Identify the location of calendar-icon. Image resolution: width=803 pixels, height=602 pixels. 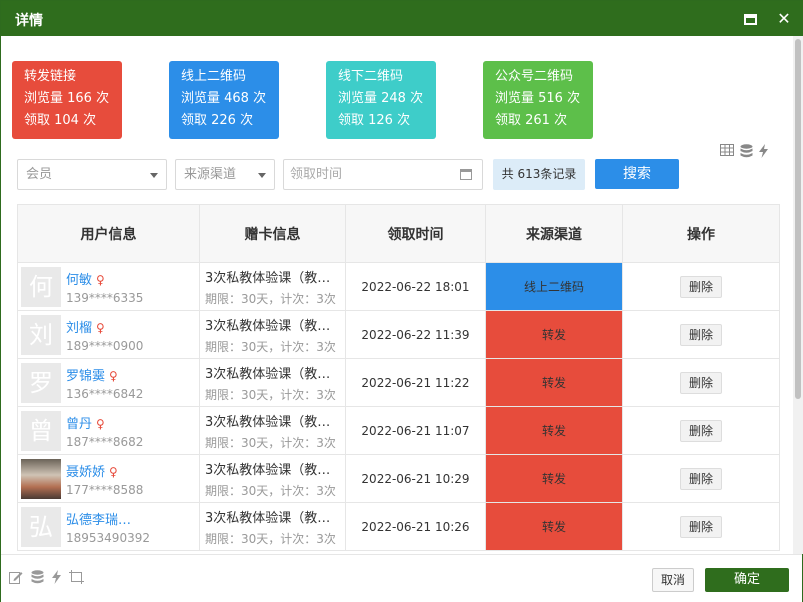
(466, 174).